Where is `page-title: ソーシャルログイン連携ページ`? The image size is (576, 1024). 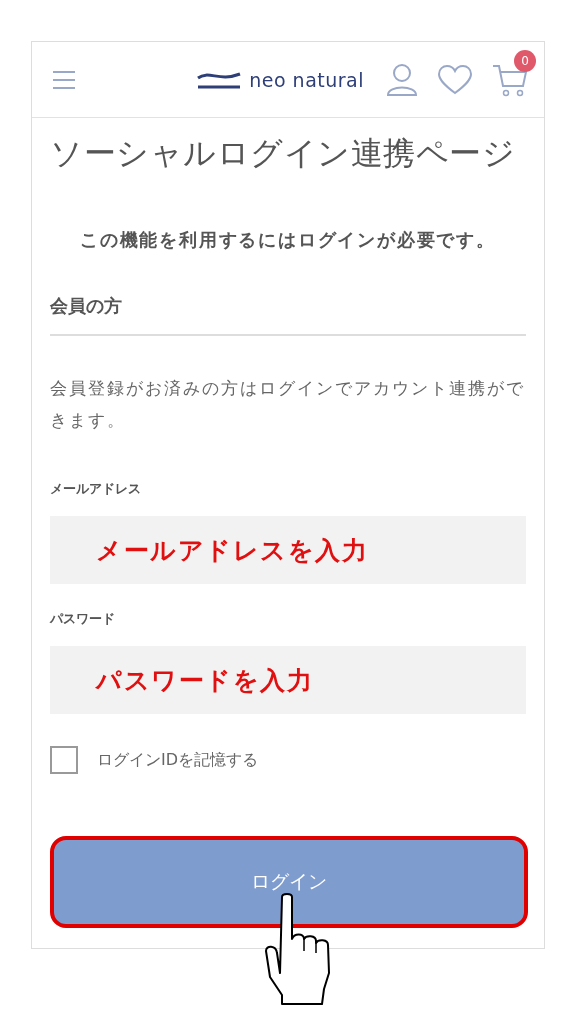
page-title: ソーシャルログイン連携ページ is located at coordinates (283, 153).